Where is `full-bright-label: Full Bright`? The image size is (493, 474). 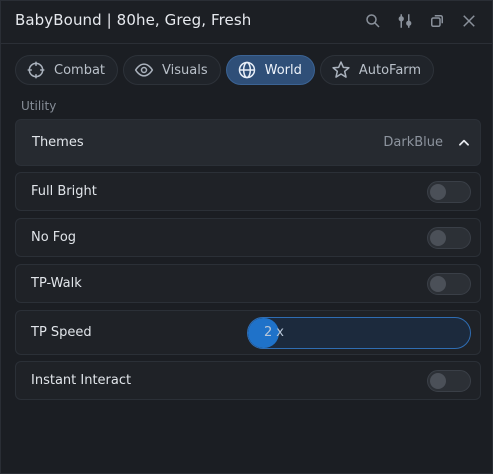
full-bright-label: Full Bright is located at coordinates (64, 191).